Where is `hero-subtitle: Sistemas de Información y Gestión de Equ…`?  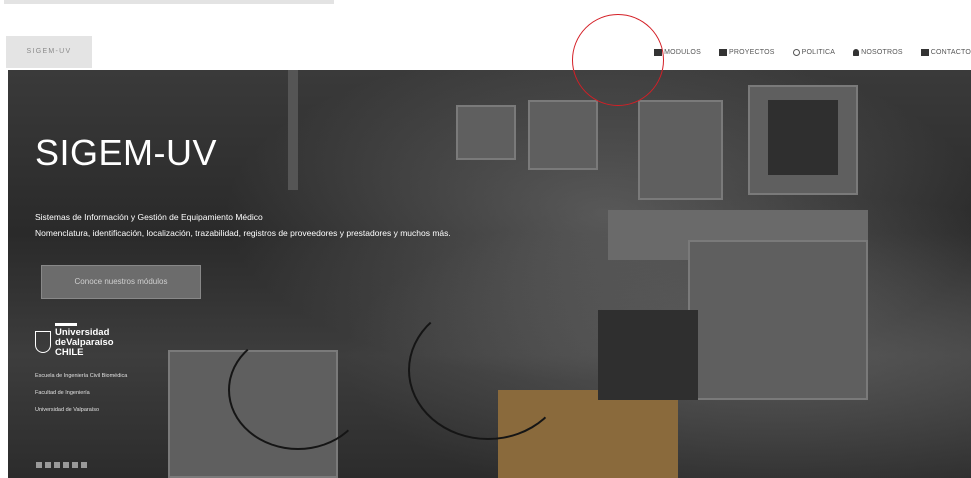
hero-subtitle: Sistemas de Información y Gestión de Equ… is located at coordinates (243, 225).